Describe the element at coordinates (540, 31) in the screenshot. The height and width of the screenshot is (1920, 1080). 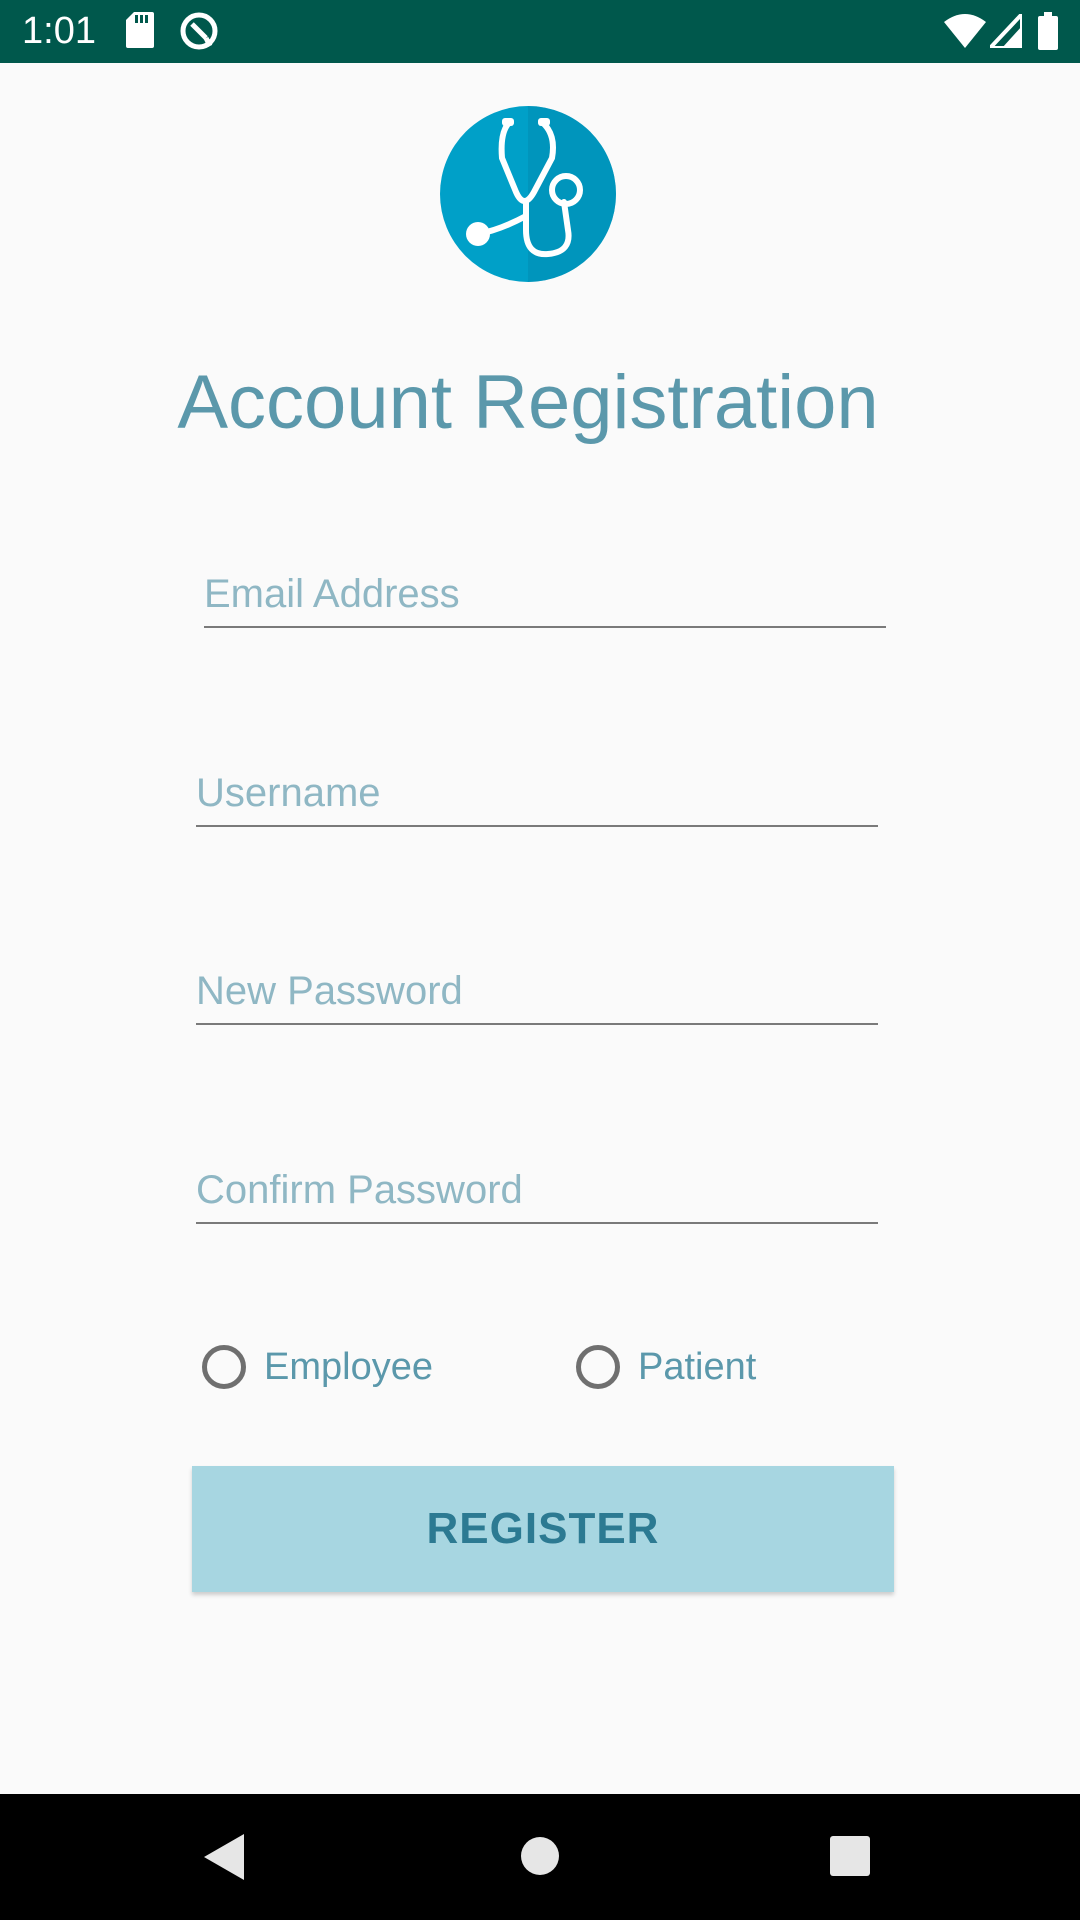
I see `status-bar: 1:01` at that location.